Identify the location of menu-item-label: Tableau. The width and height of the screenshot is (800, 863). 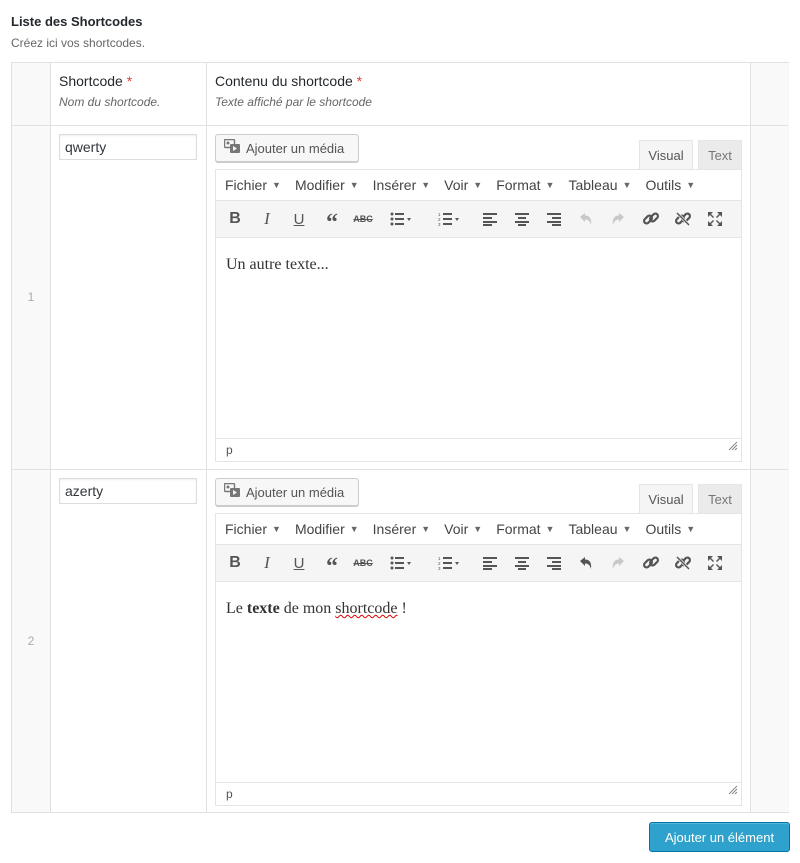
(593, 185).